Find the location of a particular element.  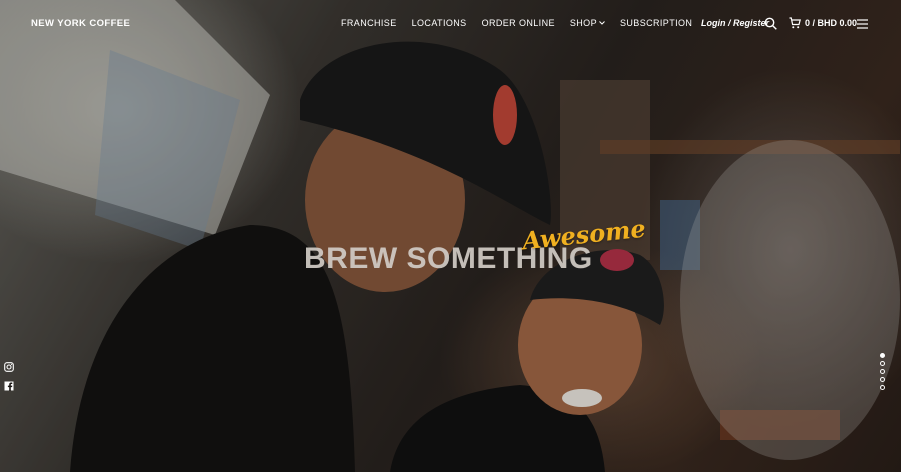

nav-subscription-label: SUBSCRIPTION is located at coordinates (656, 23).